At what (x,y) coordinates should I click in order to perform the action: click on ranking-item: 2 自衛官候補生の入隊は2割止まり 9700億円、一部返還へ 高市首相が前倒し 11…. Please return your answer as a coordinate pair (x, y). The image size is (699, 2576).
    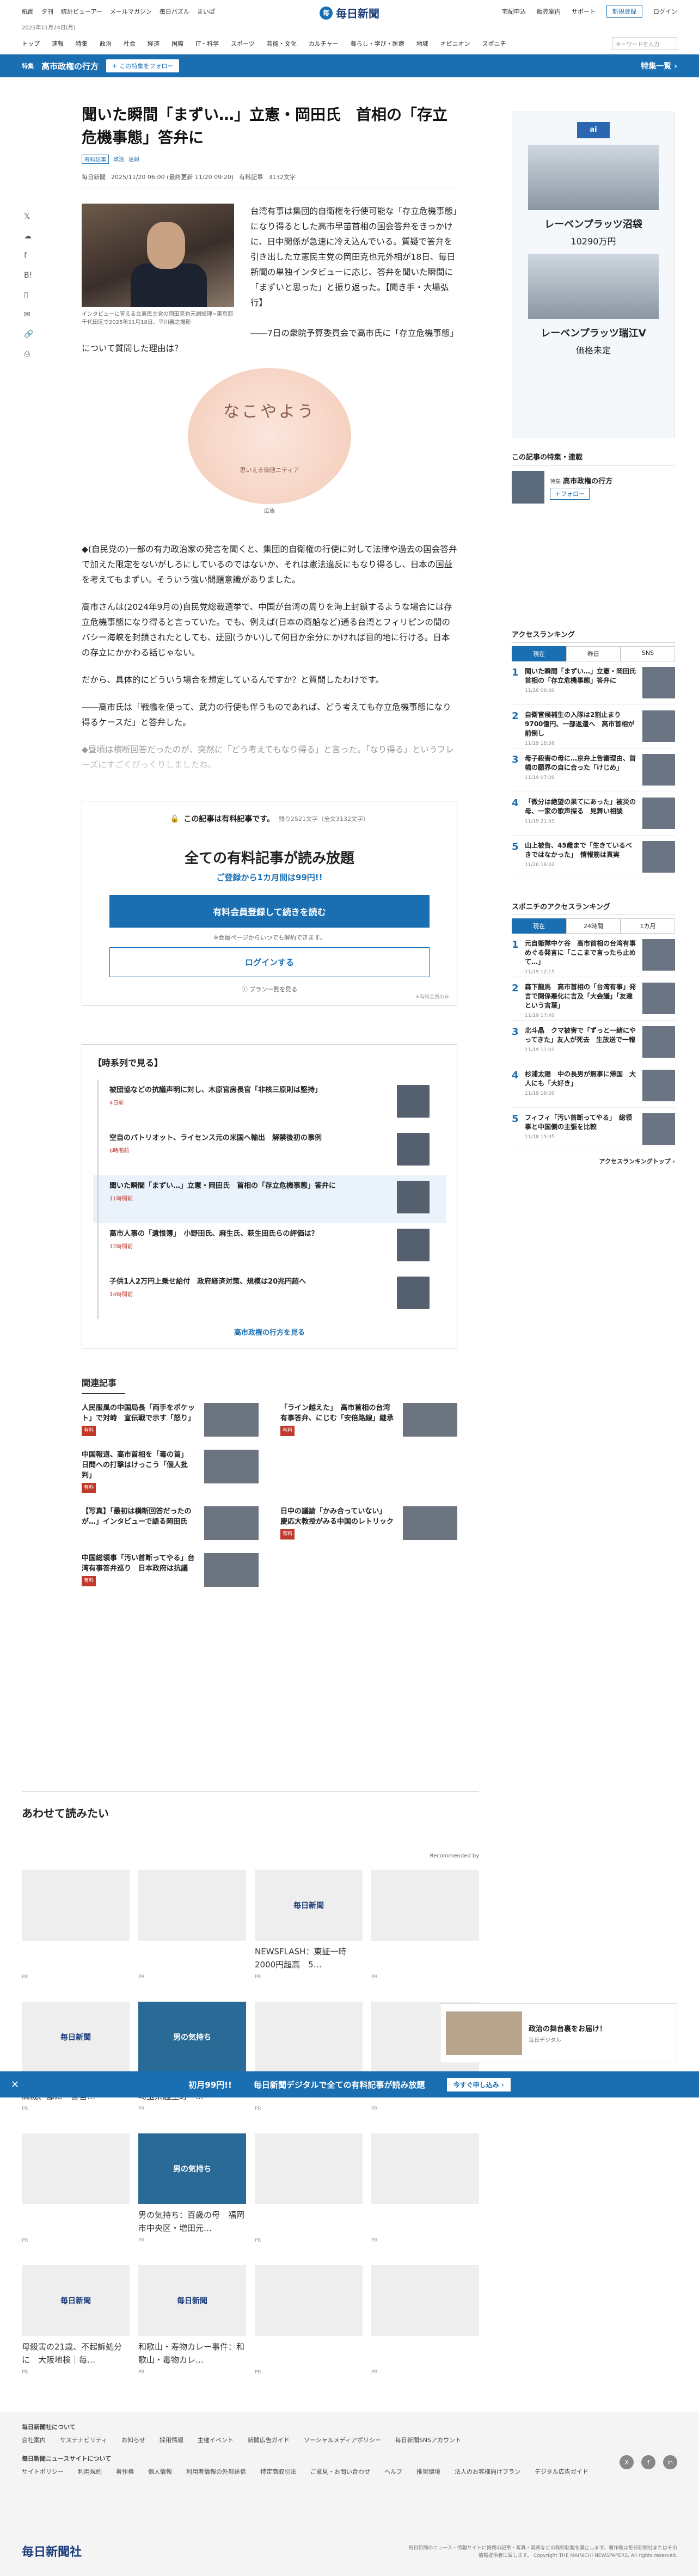
    Looking at the image, I should click on (593, 727).